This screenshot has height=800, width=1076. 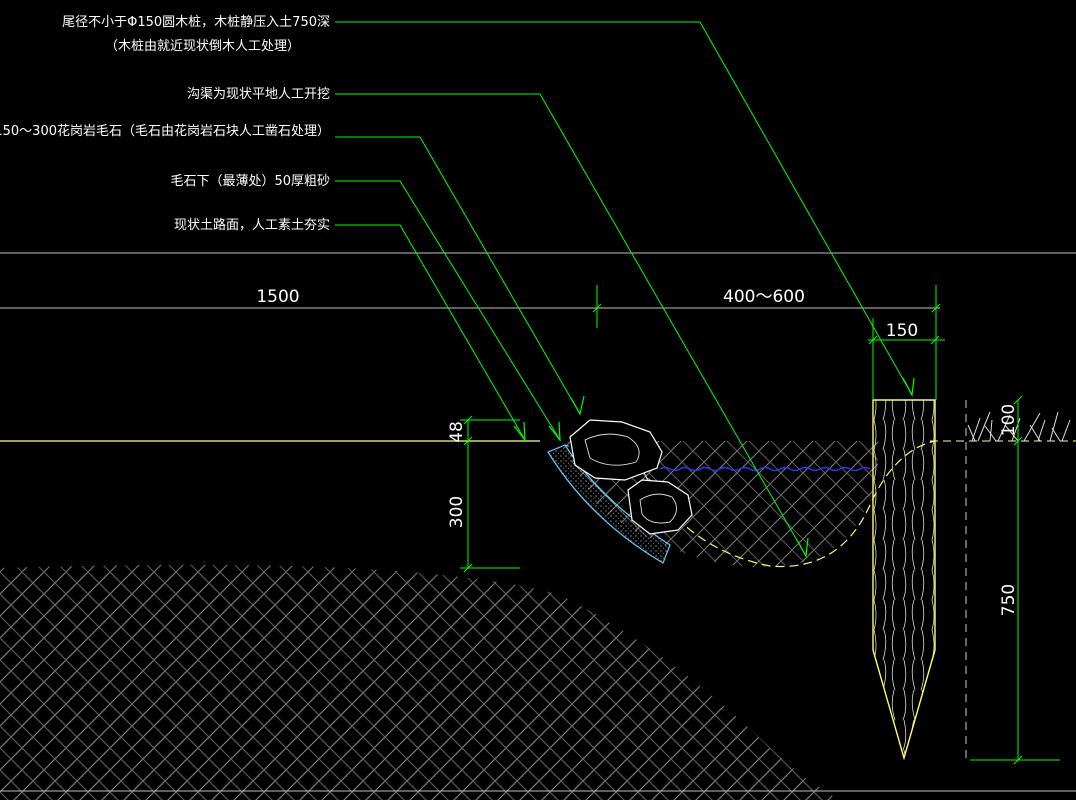 What do you see at coordinates (1009, 420) in the screenshot?
I see `dim-grass-height: 100` at bounding box center [1009, 420].